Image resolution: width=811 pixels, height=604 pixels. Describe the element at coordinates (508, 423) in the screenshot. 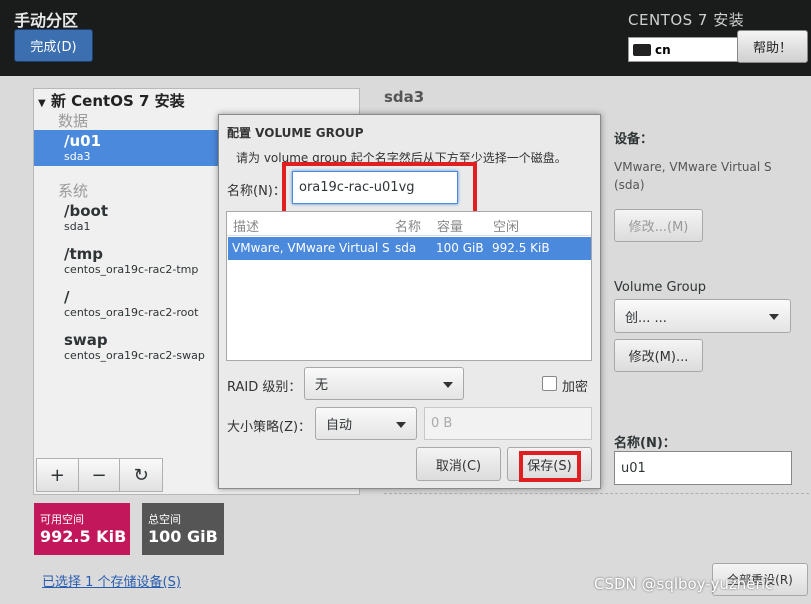

I see `size-input: 0 B` at that location.